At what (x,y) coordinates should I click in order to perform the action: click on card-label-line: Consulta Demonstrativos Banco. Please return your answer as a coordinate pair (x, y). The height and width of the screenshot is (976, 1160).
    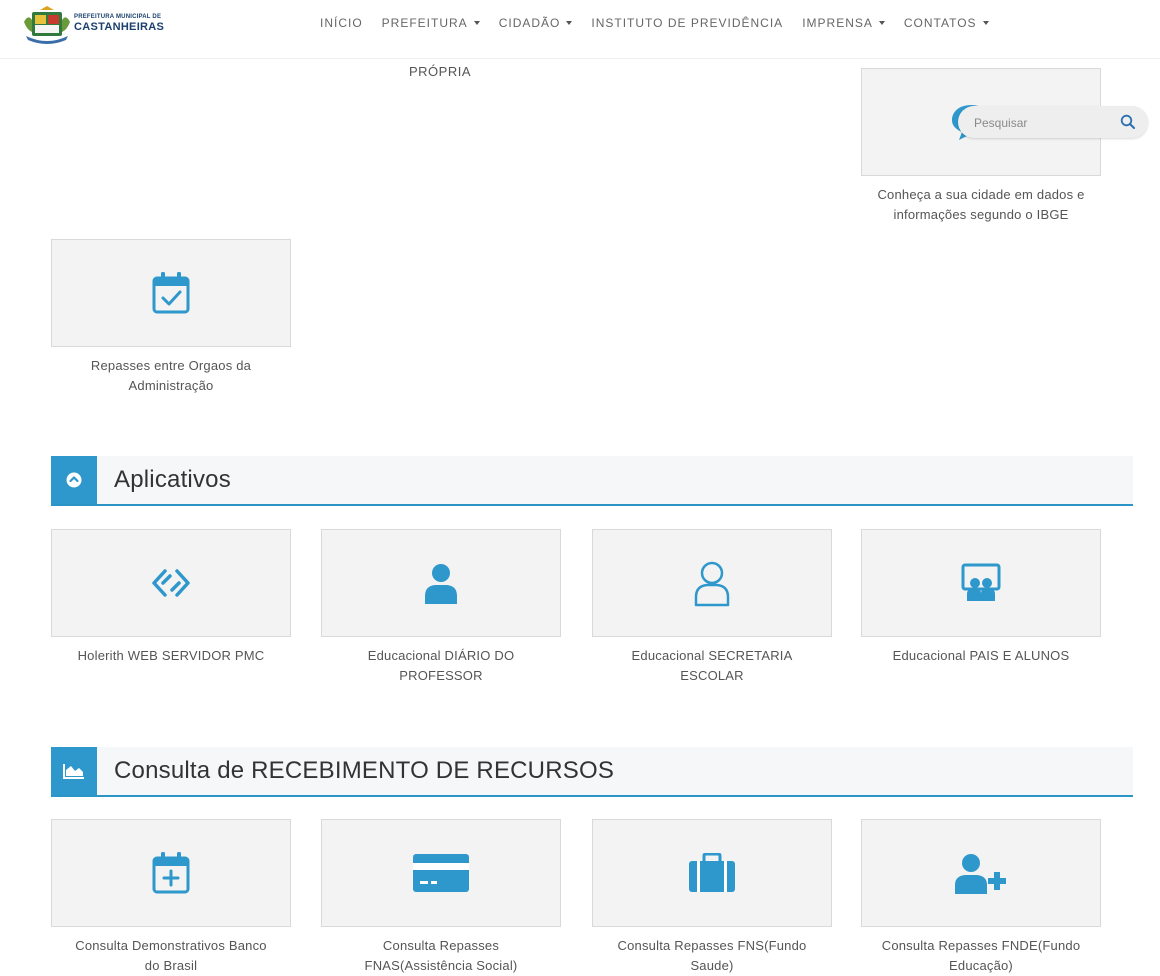
    Looking at the image, I should click on (171, 945).